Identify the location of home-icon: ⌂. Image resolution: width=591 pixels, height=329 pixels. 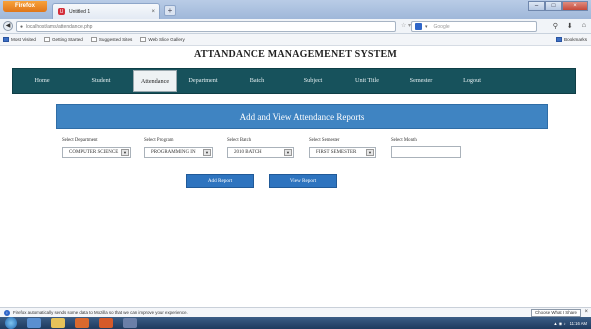
(584, 26).